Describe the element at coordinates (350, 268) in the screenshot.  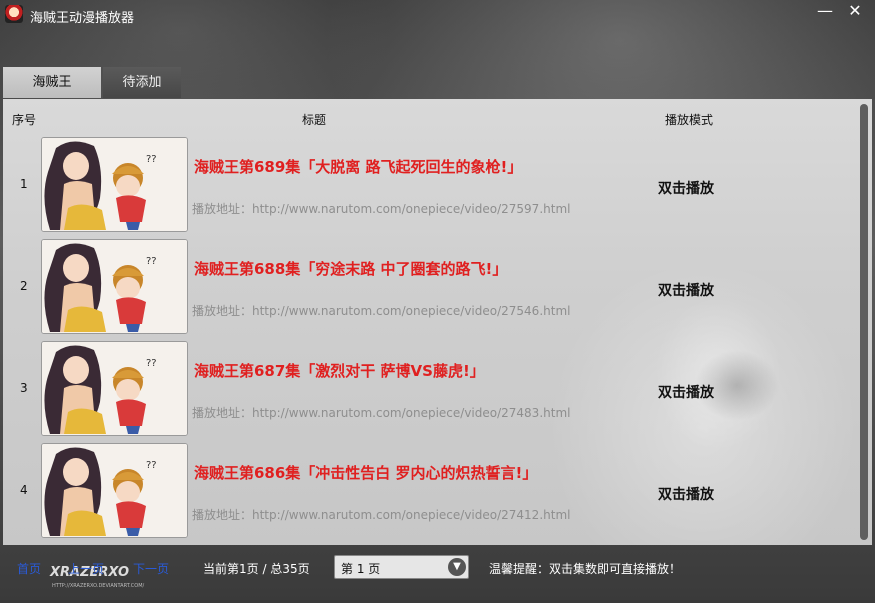
I see `episode-title: 海贼王第688集「穷途末路 中了圈套的路飞!」` at that location.